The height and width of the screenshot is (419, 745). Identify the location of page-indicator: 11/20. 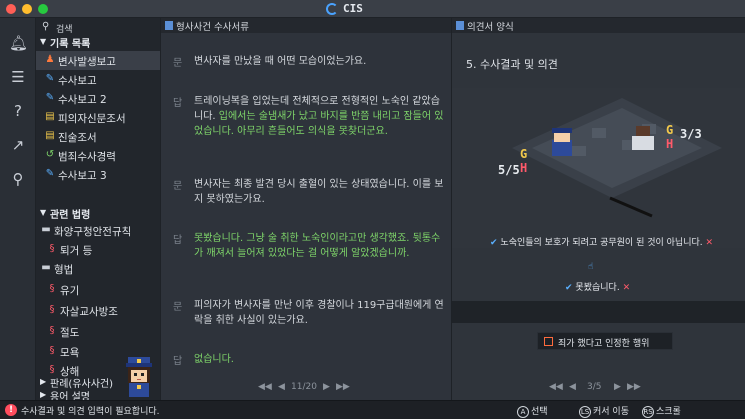
(304, 387).